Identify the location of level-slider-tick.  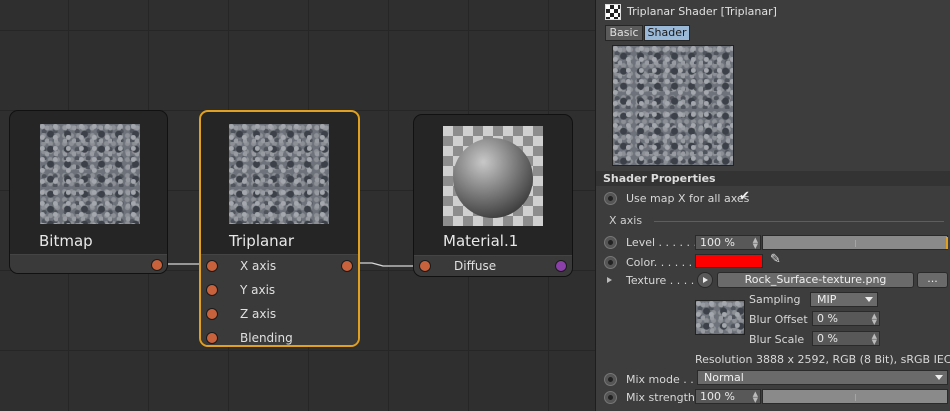
(855, 243).